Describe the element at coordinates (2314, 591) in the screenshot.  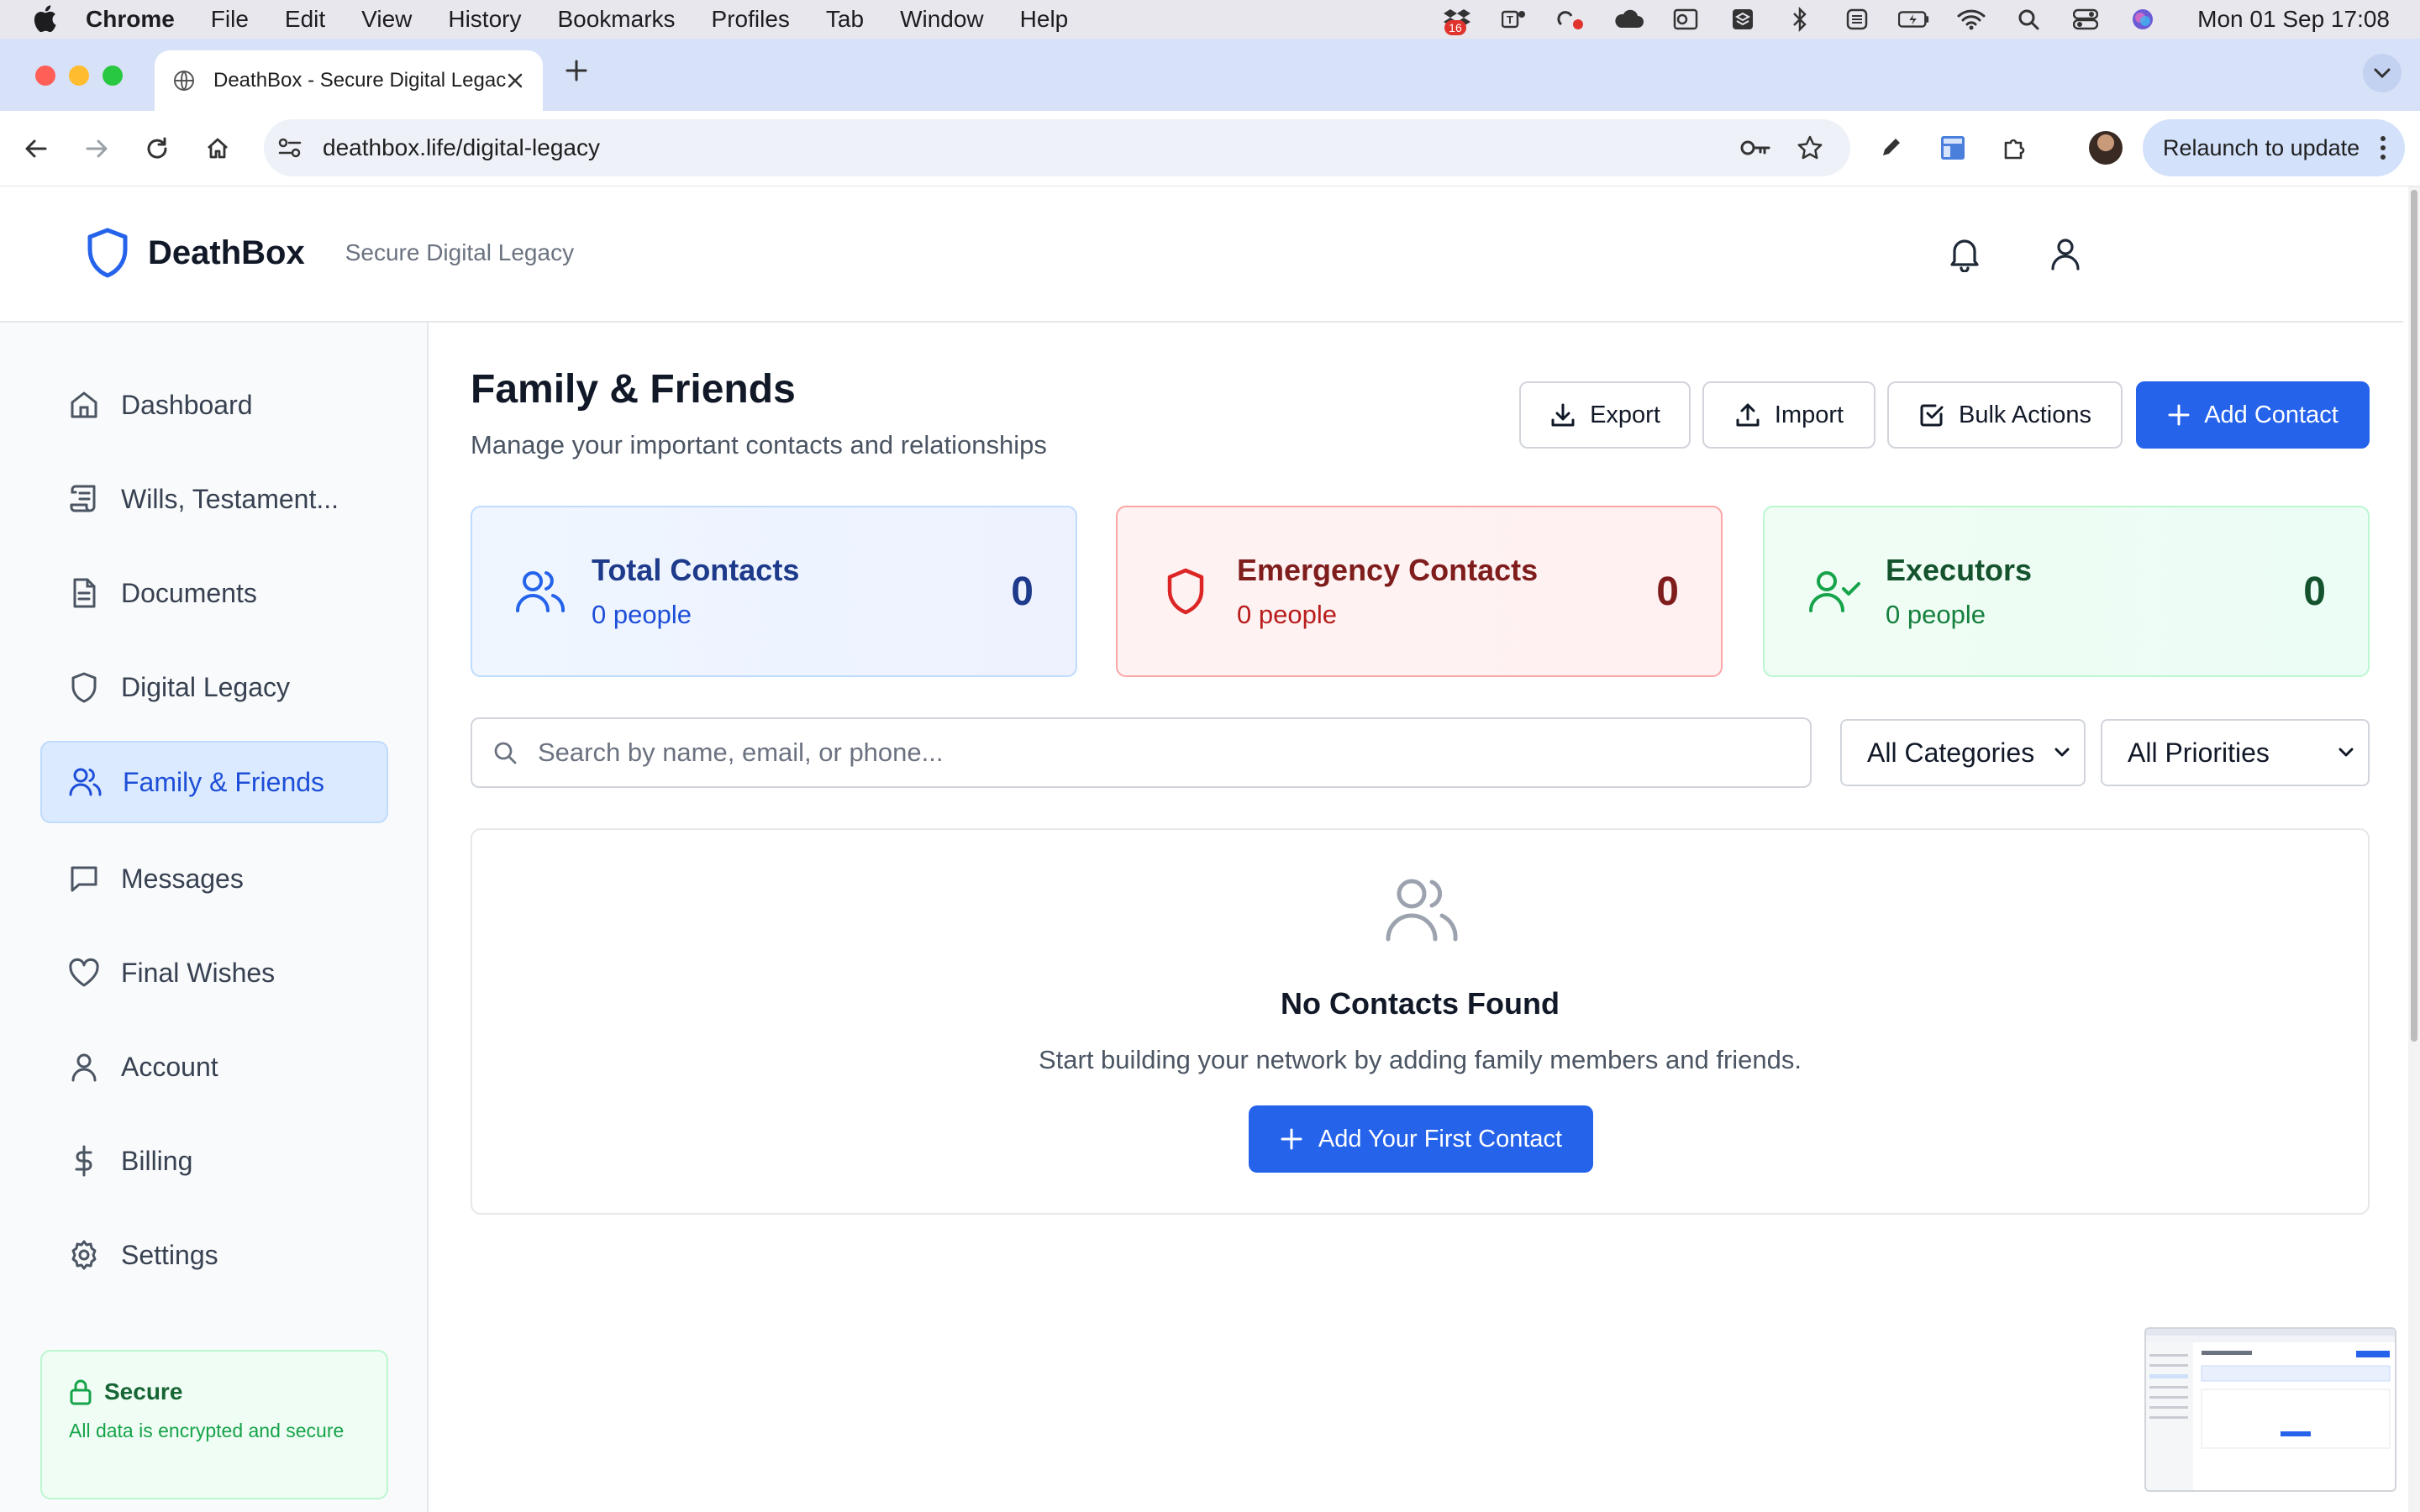
I see `stat-value: 0` at that location.